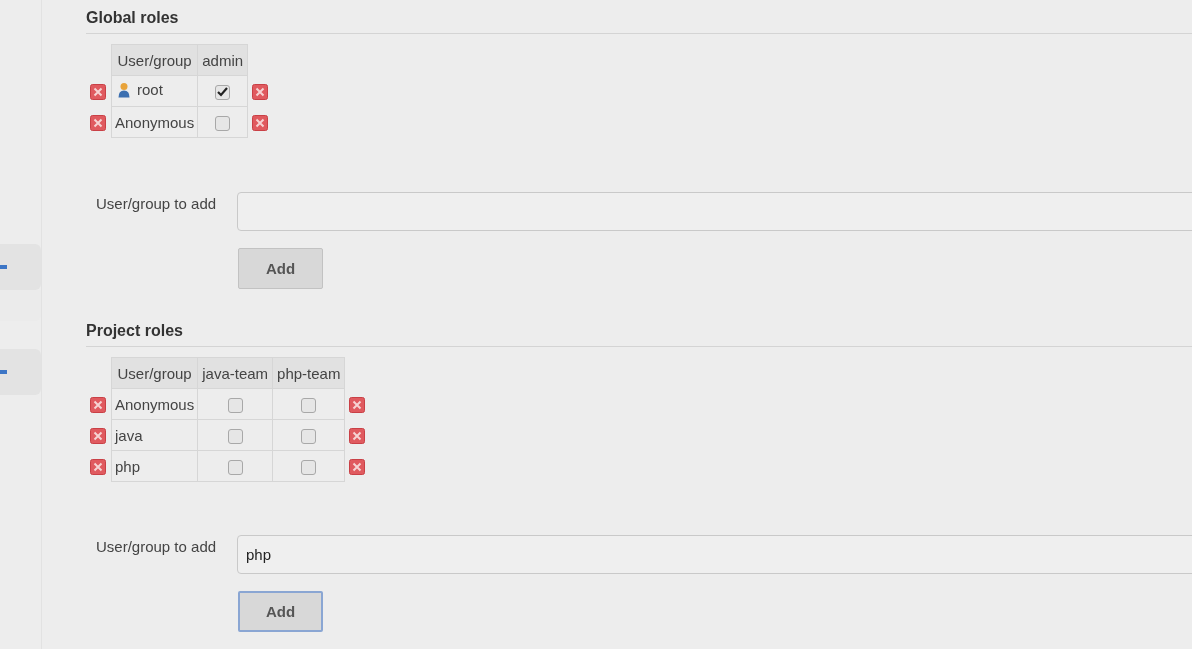 Image resolution: width=1192 pixels, height=649 pixels. What do you see at coordinates (154, 435) in the screenshot?
I see `table-cell: java` at bounding box center [154, 435].